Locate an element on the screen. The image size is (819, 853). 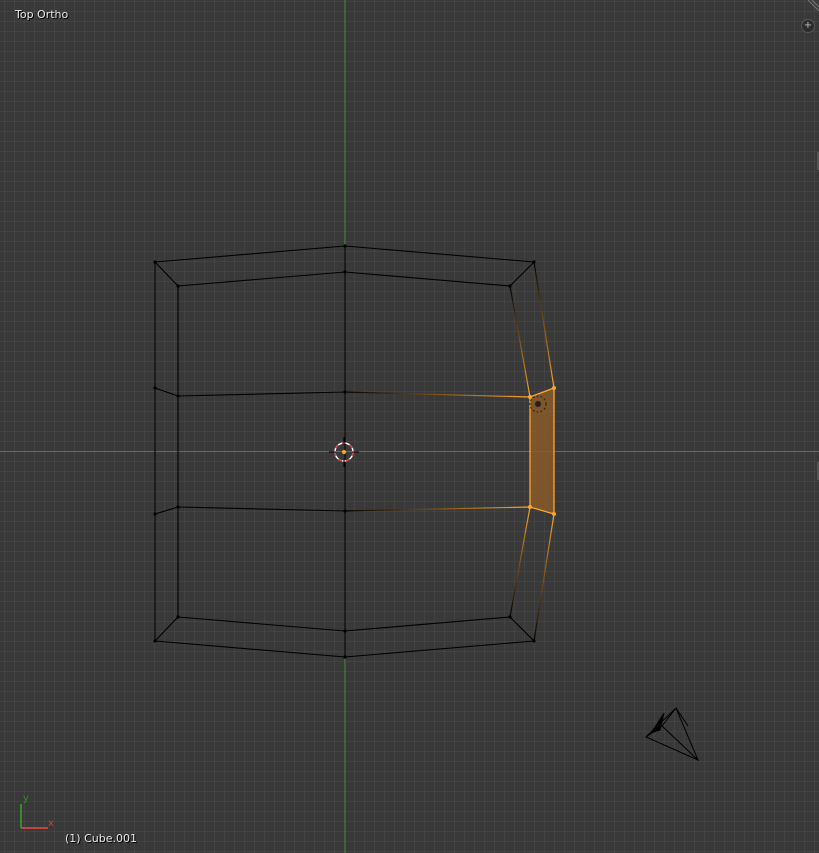
3d-cursor-icon is located at coordinates (344, 452).